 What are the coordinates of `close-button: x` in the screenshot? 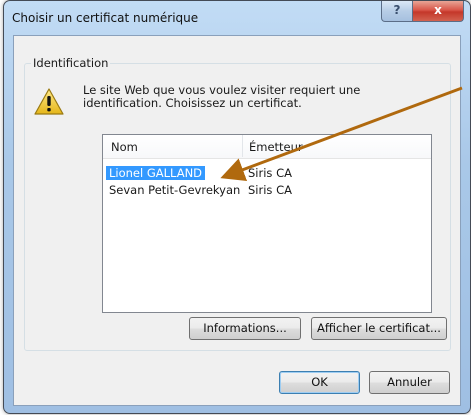 It's located at (438, 11).